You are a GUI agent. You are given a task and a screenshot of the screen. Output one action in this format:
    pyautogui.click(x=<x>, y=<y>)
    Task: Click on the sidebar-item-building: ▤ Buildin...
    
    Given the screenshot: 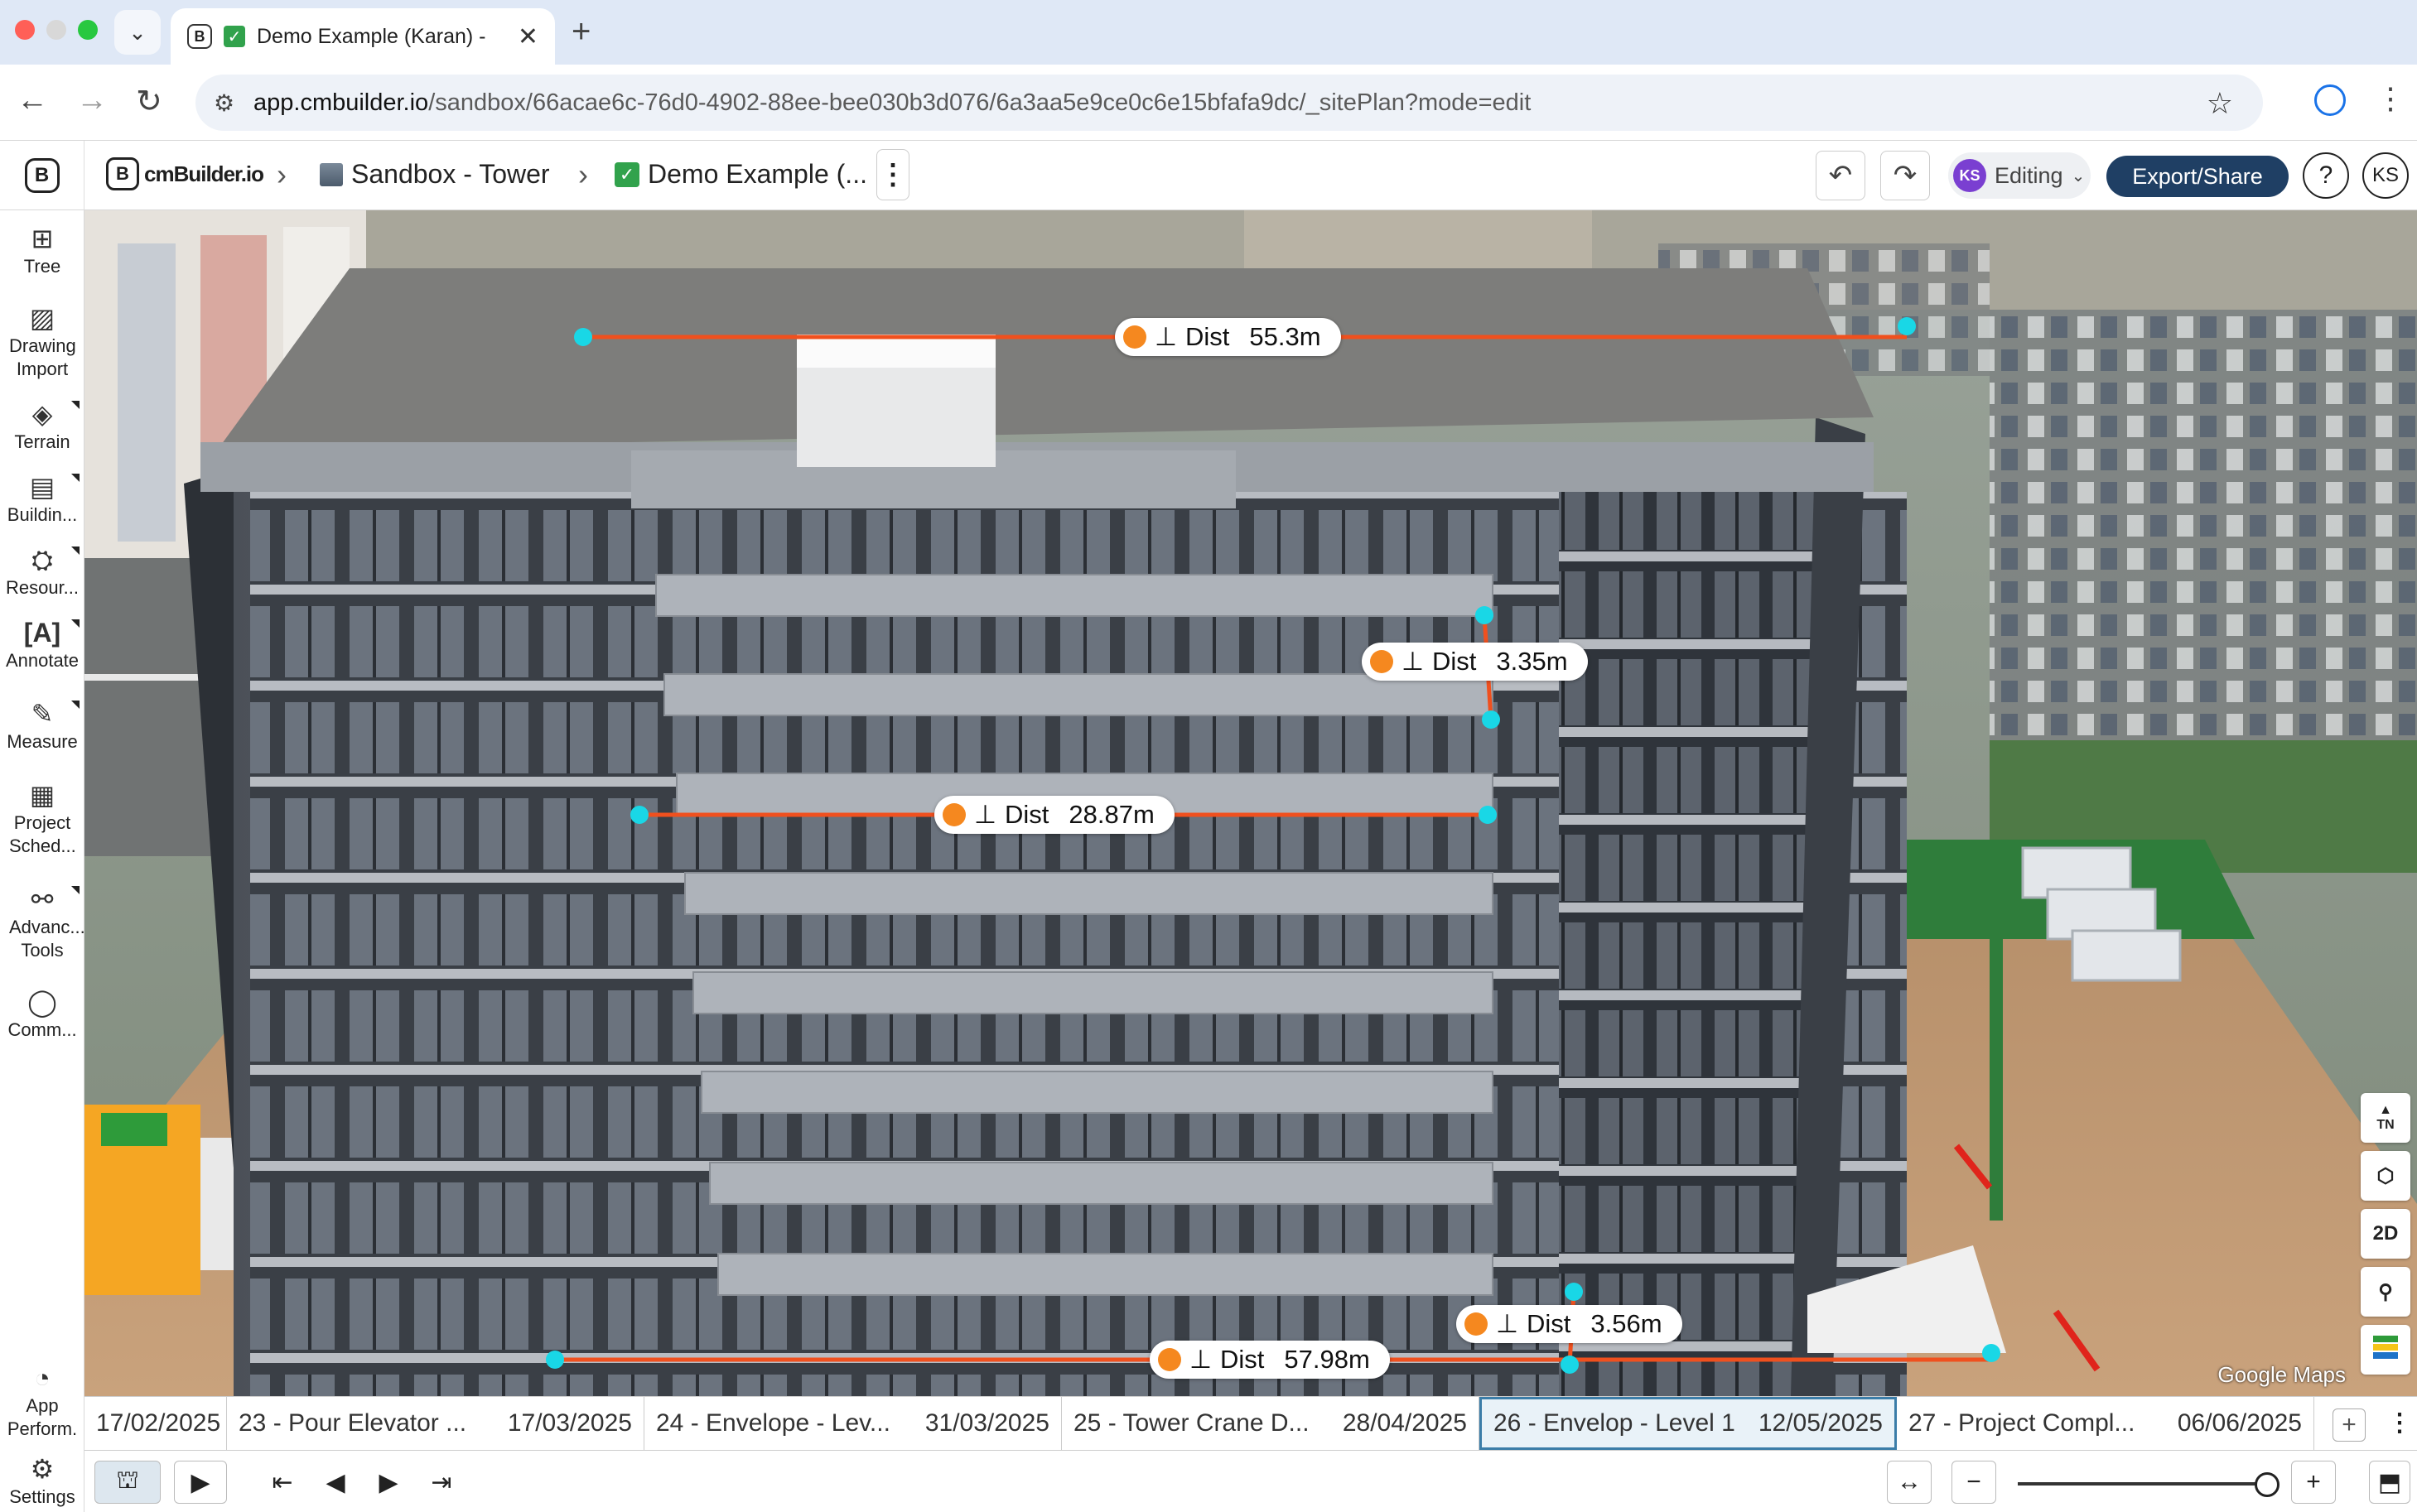 What is the action you would take?
    pyautogui.click(x=42, y=498)
    